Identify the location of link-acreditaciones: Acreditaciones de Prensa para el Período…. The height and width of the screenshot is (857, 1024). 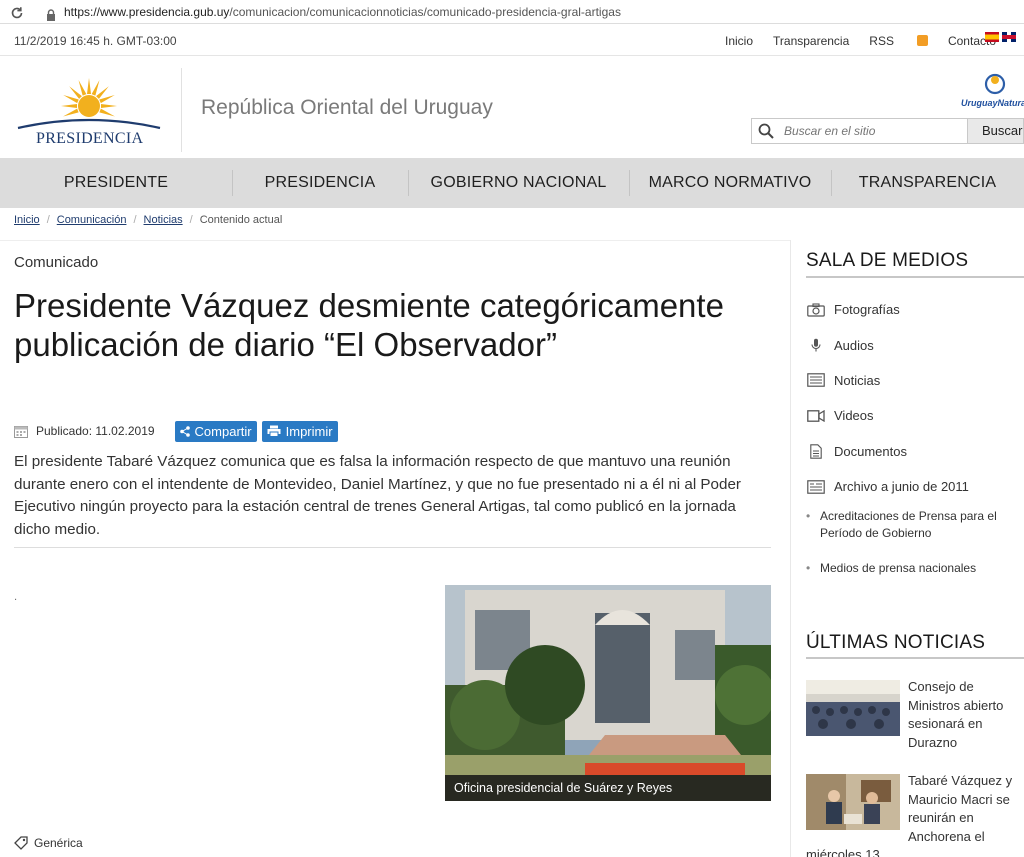
(915, 525).